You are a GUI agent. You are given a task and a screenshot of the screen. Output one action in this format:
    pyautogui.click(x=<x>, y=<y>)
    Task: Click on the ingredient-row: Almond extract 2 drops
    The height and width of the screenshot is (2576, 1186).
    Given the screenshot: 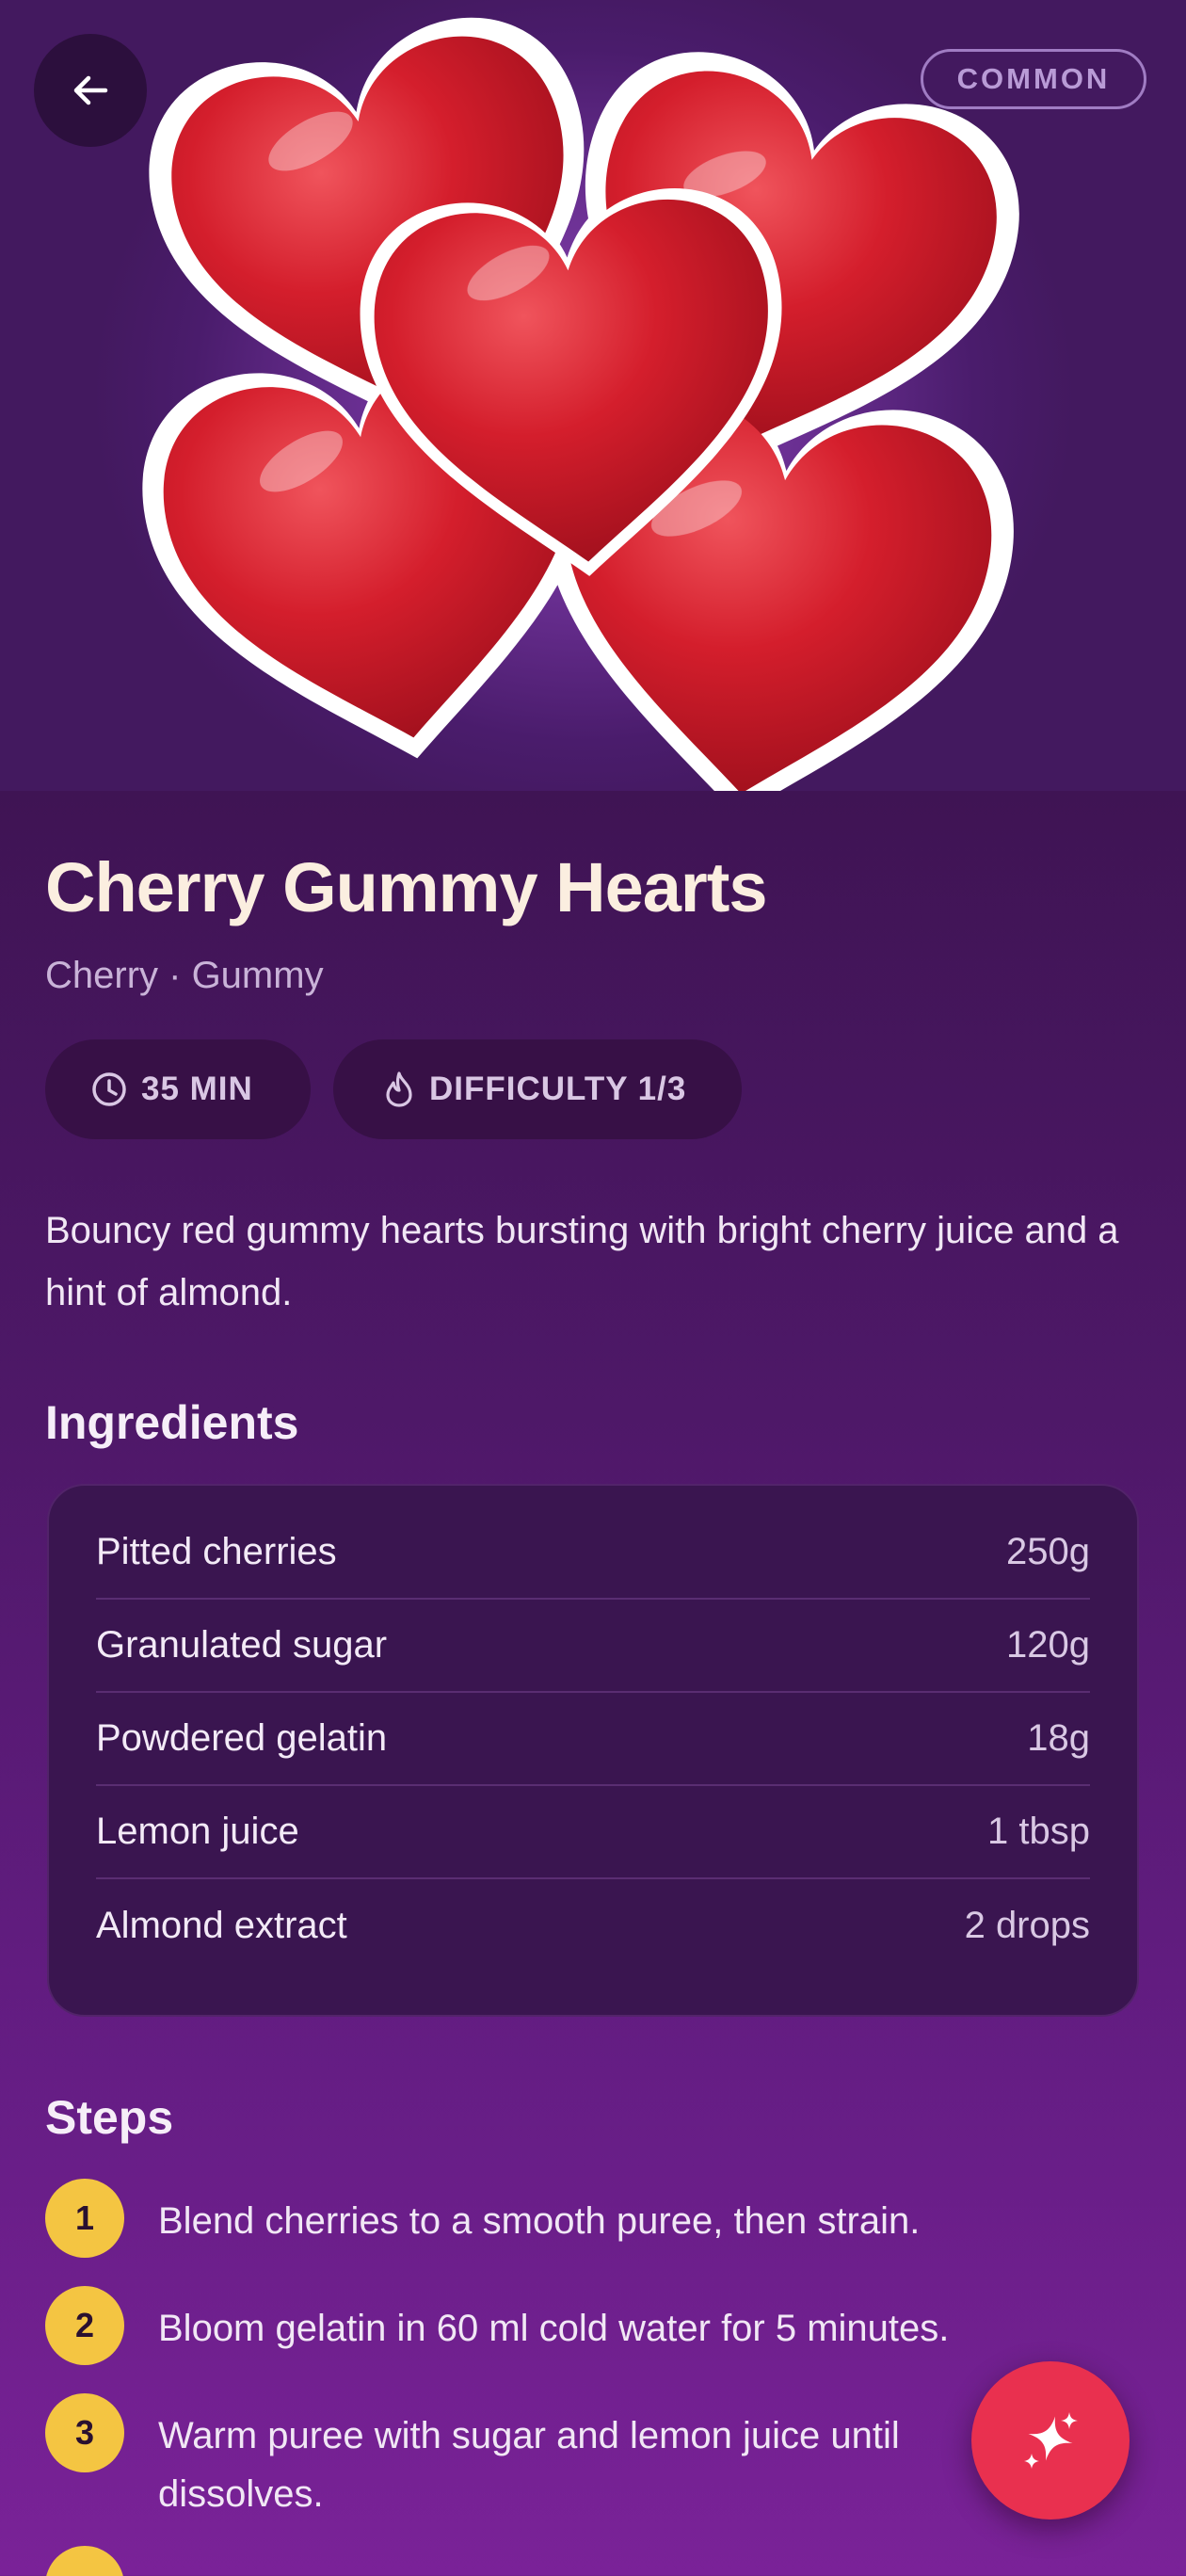 What is the action you would take?
    pyautogui.click(x=593, y=1925)
    